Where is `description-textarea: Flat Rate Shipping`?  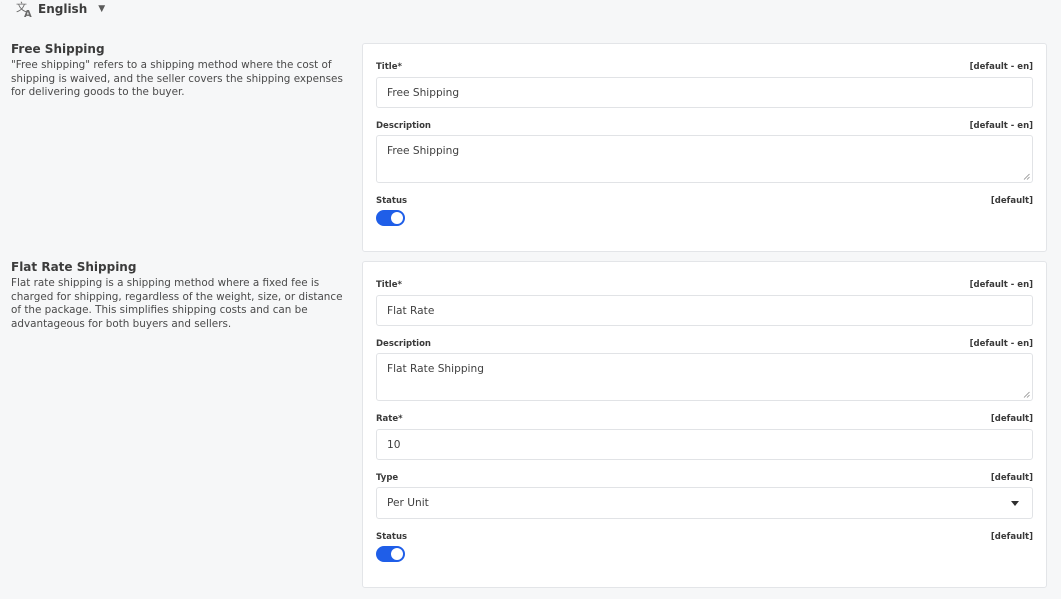
description-textarea: Flat Rate Shipping is located at coordinates (704, 377).